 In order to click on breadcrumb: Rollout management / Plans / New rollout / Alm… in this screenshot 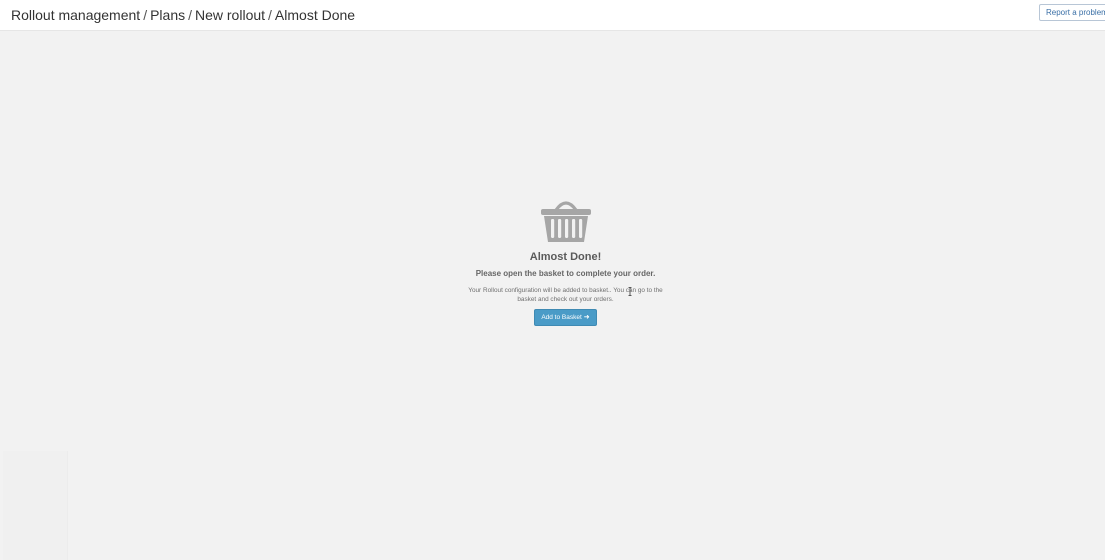, I will do `click(183, 15)`.